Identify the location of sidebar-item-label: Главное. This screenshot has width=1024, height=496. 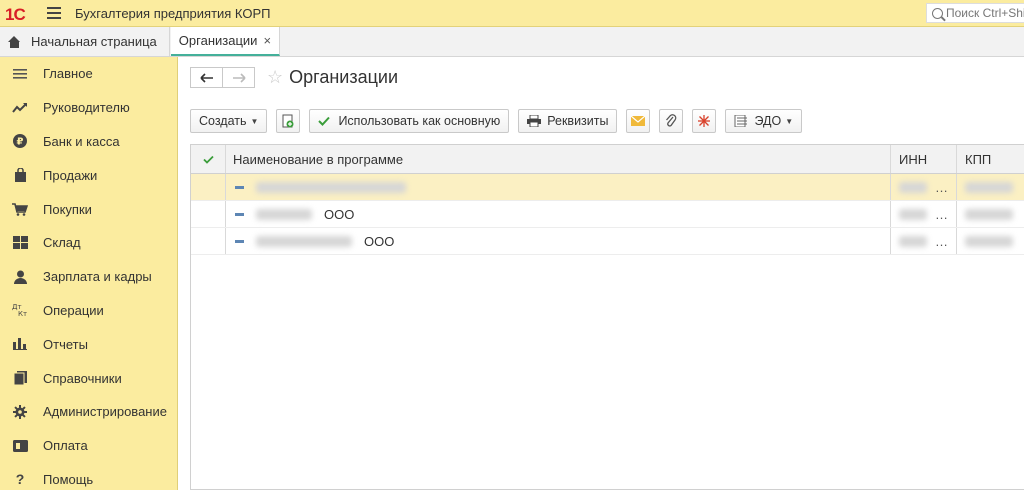
(68, 74).